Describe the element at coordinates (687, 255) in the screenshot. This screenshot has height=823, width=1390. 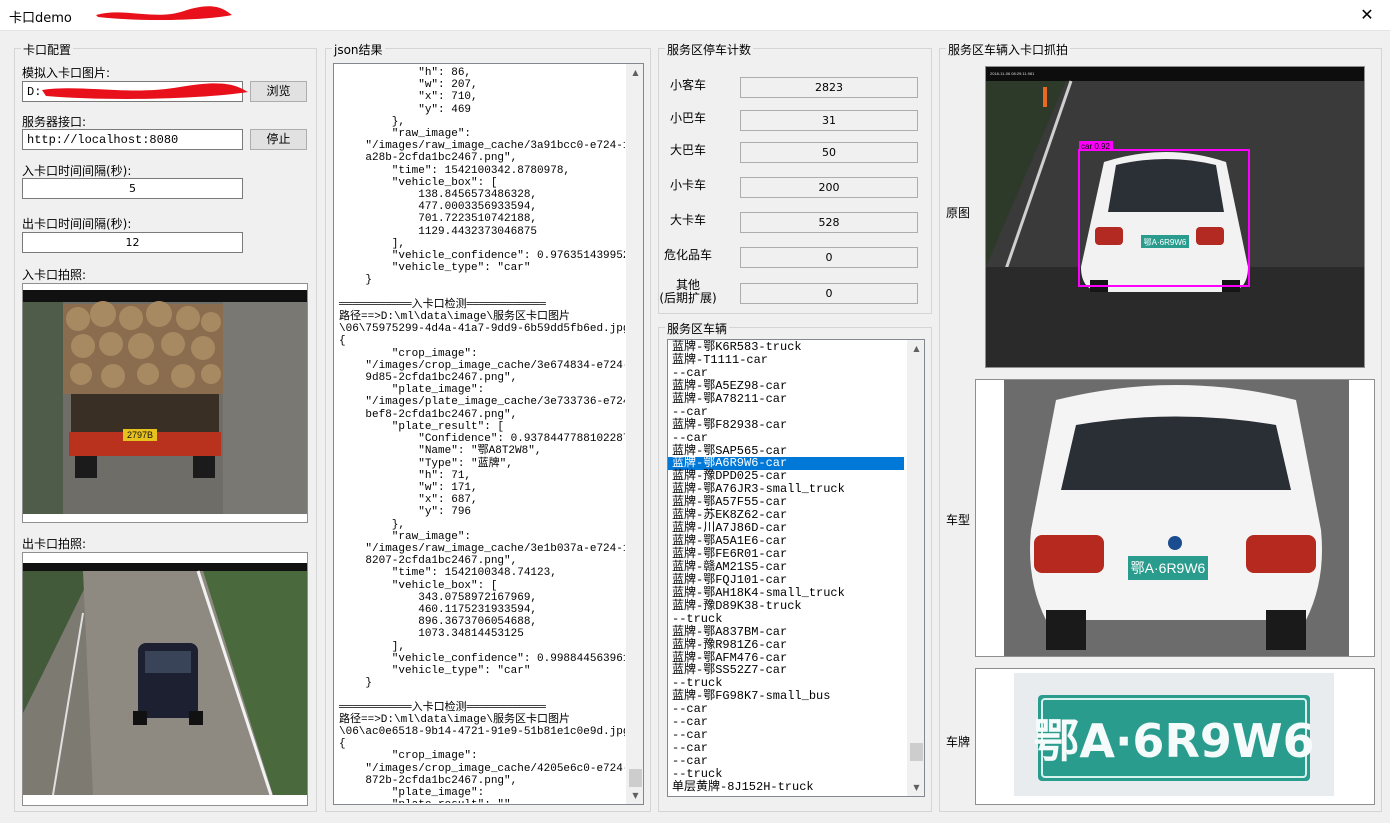
I see `count-label: 危化品车` at that location.